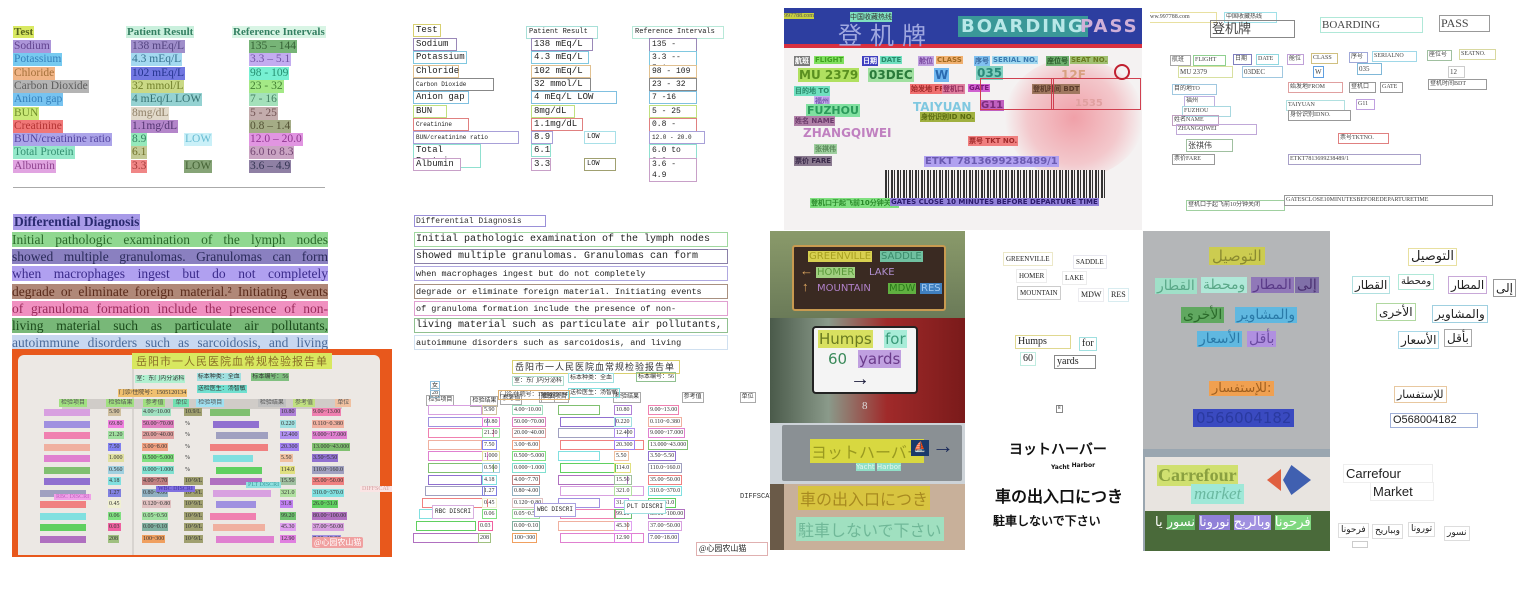 Image resolution: width=1520 pixels, height=594 pixels. What do you see at coordinates (338, 542) in the screenshot?
I see `watermark: @心园农山猫` at bounding box center [338, 542].